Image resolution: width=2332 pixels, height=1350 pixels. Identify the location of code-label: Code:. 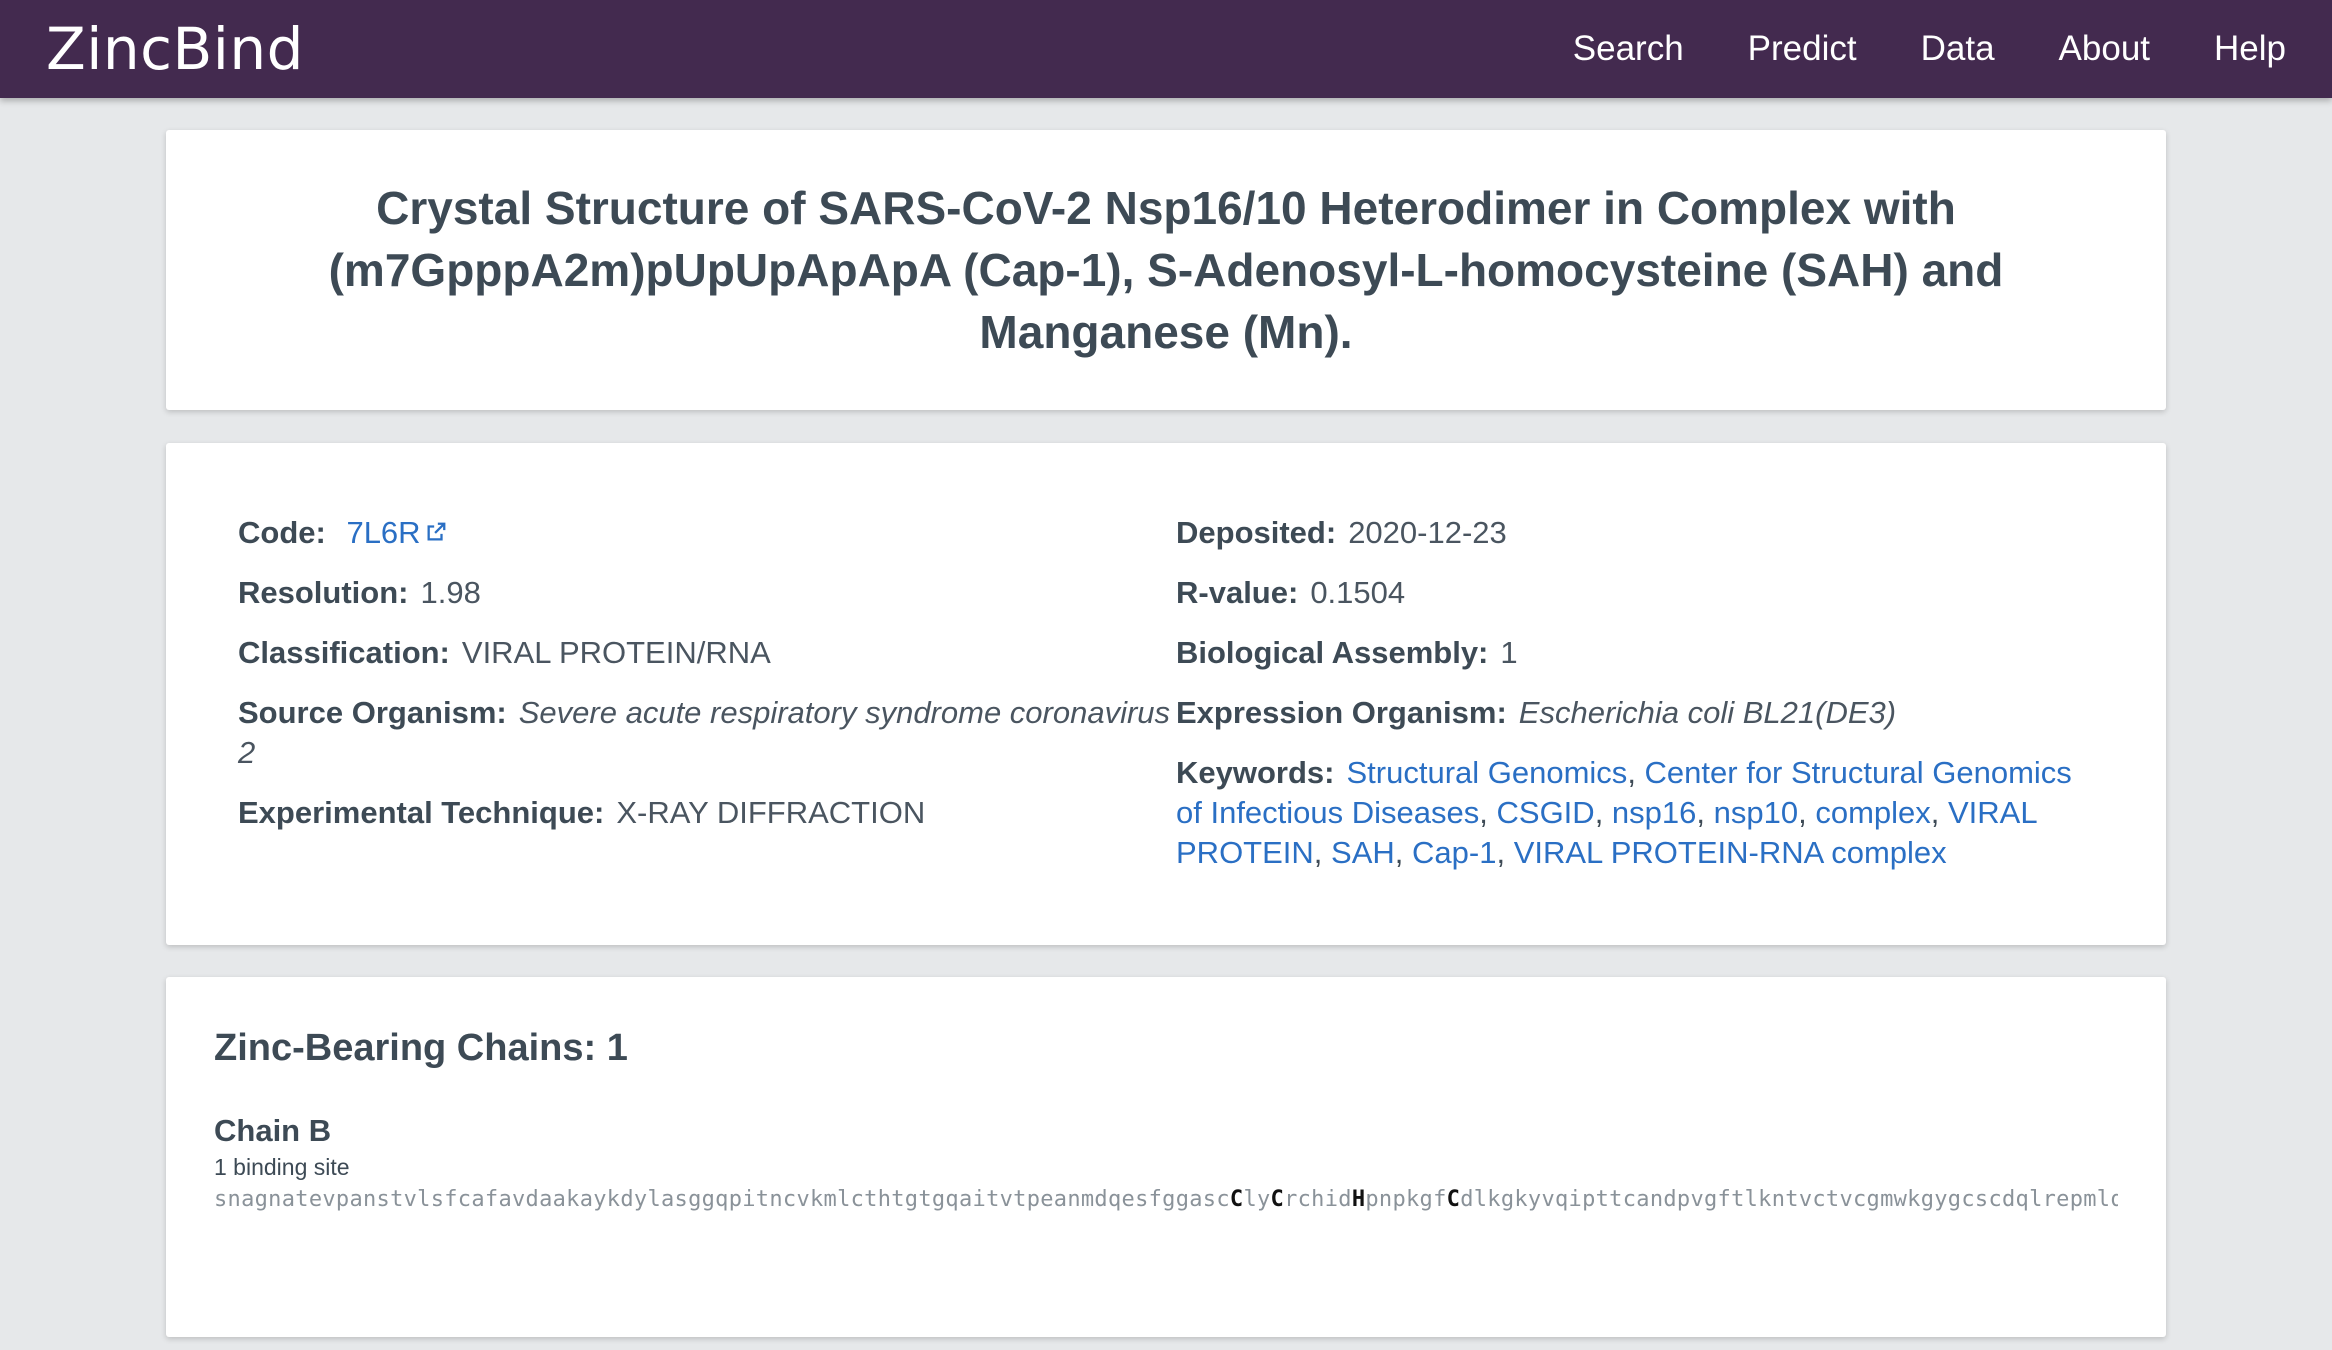
(282, 532).